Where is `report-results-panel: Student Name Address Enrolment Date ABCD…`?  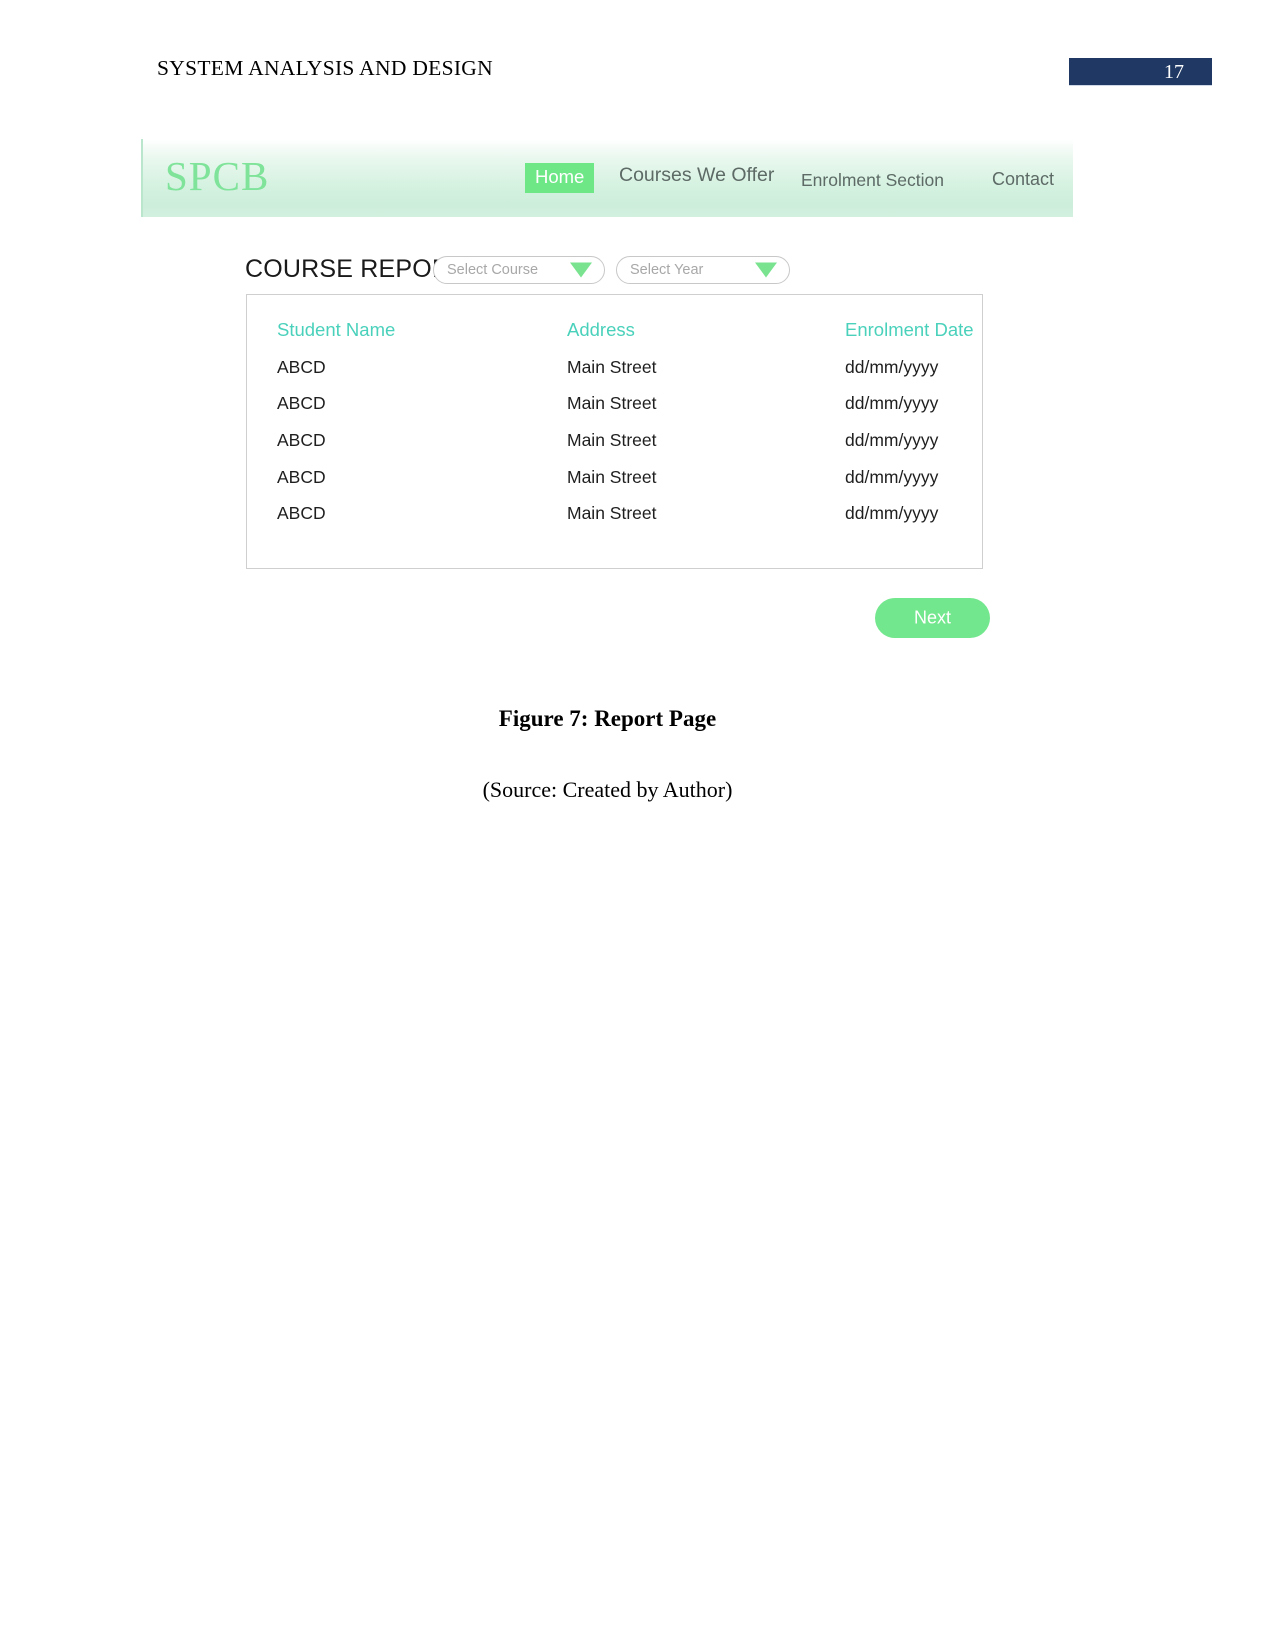 report-results-panel: Student Name Address Enrolment Date ABCD… is located at coordinates (614, 431).